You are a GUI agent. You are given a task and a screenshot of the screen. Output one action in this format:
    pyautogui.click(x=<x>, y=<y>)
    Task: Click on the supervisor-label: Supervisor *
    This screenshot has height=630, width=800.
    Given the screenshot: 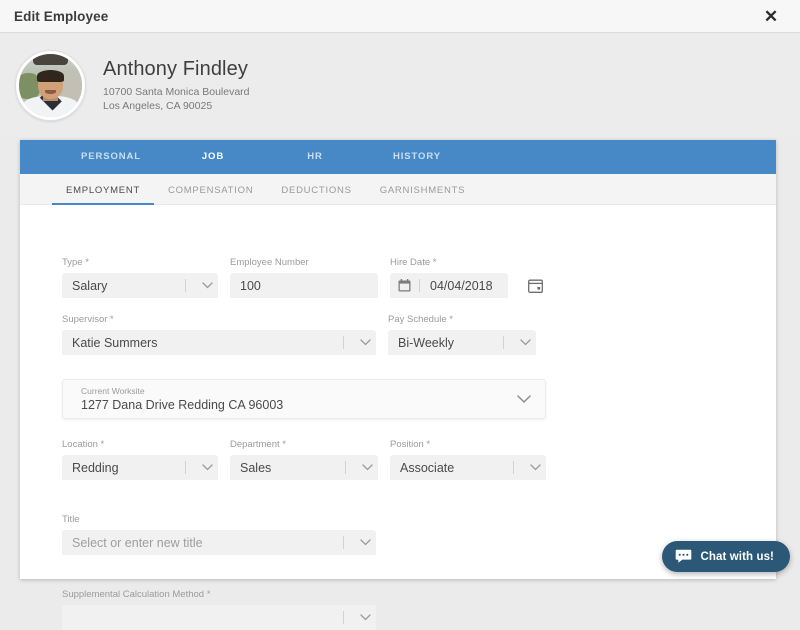 What is the action you would take?
    pyautogui.click(x=219, y=320)
    